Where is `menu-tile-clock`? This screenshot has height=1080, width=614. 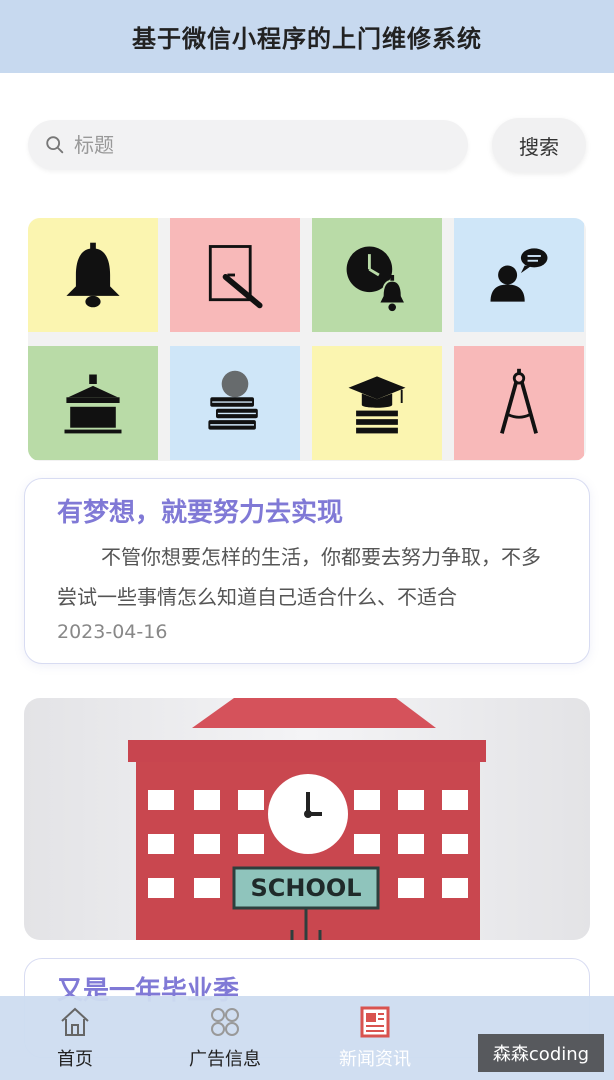 menu-tile-clock is located at coordinates (377, 275).